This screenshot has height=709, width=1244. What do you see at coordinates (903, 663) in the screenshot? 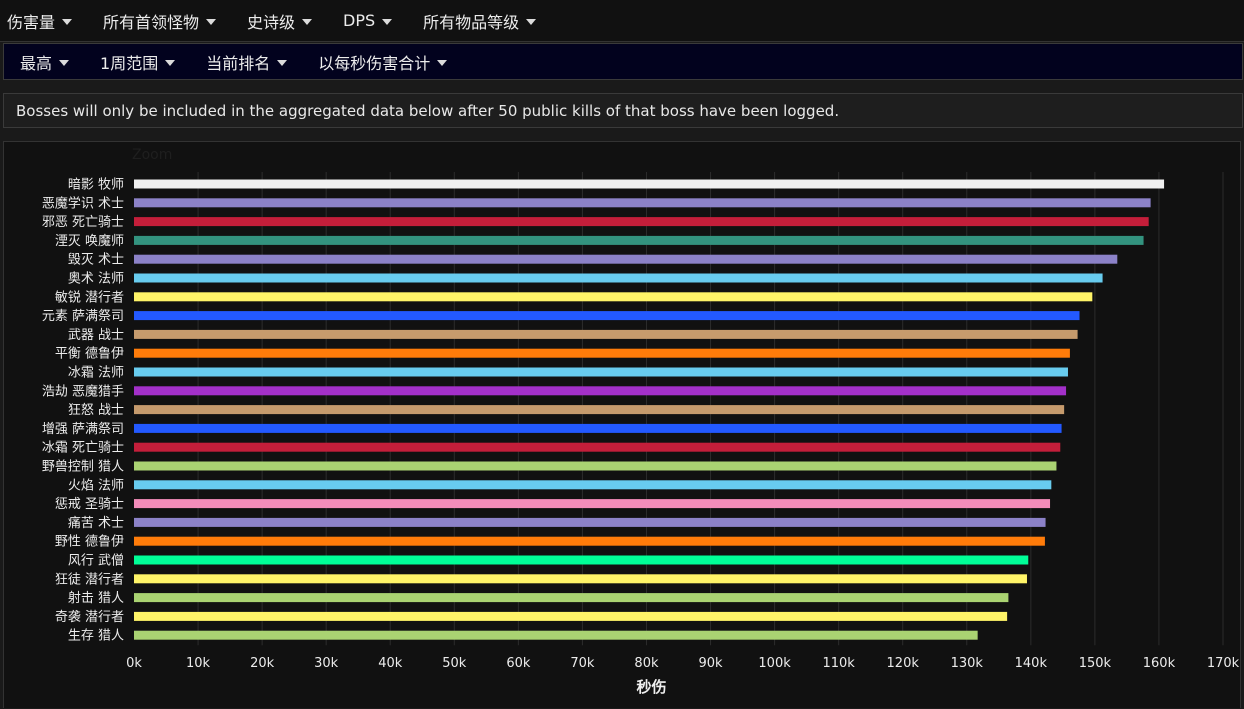
I see `x-tick-label: 120k` at bounding box center [903, 663].